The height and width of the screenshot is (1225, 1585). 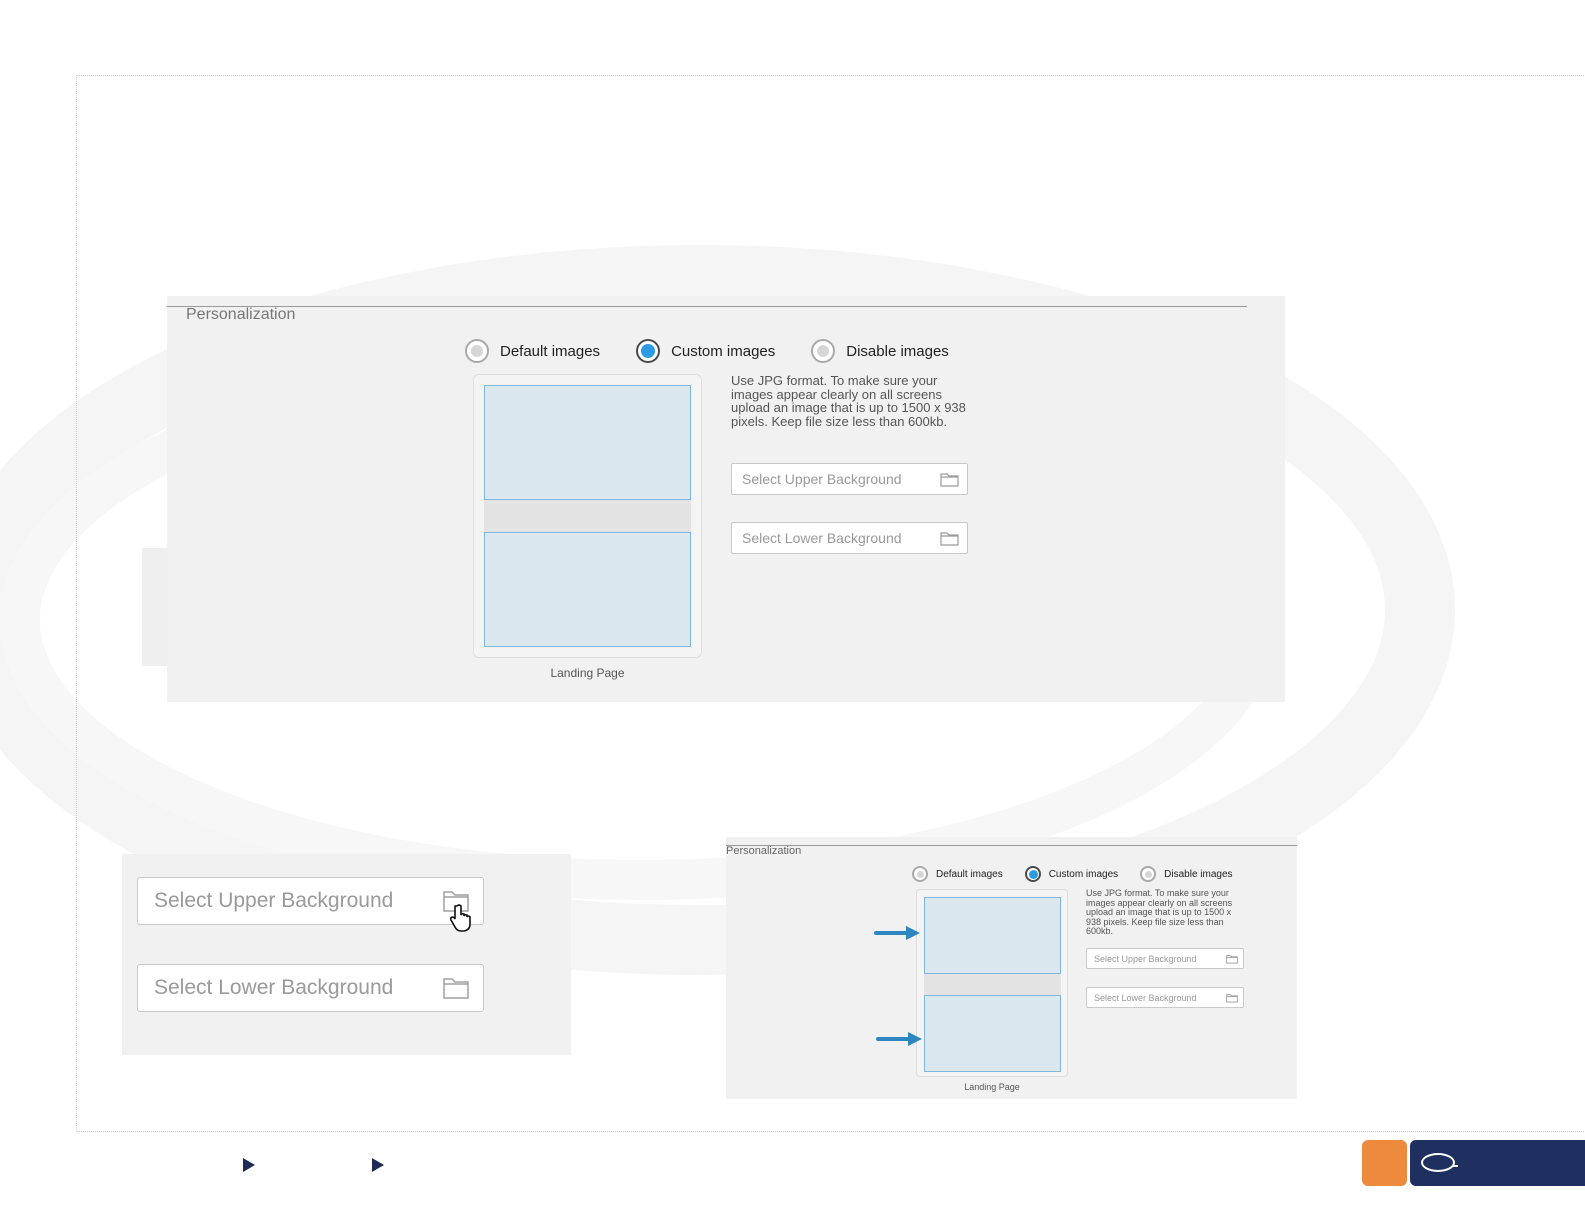 I want to click on select-lower-background-input-zoomed: Select Lower Background, so click(x=310, y=988).